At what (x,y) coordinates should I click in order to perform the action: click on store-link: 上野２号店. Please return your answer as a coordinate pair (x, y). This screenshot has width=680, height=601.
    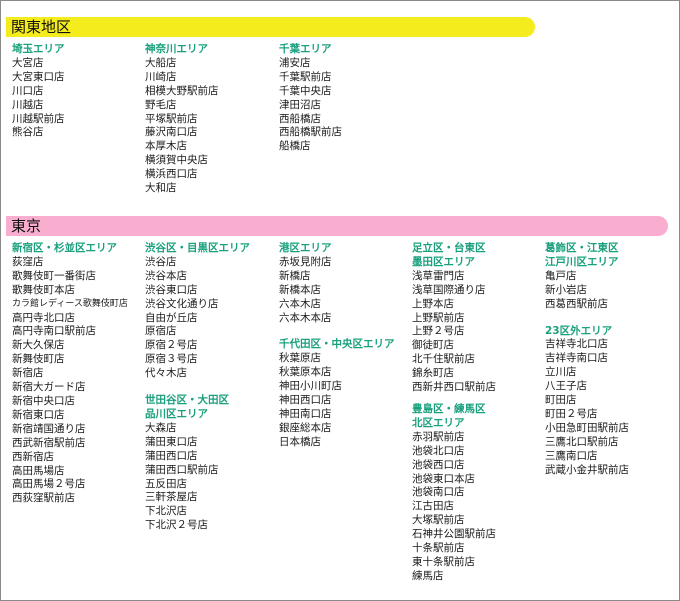
    Looking at the image, I should click on (454, 332).